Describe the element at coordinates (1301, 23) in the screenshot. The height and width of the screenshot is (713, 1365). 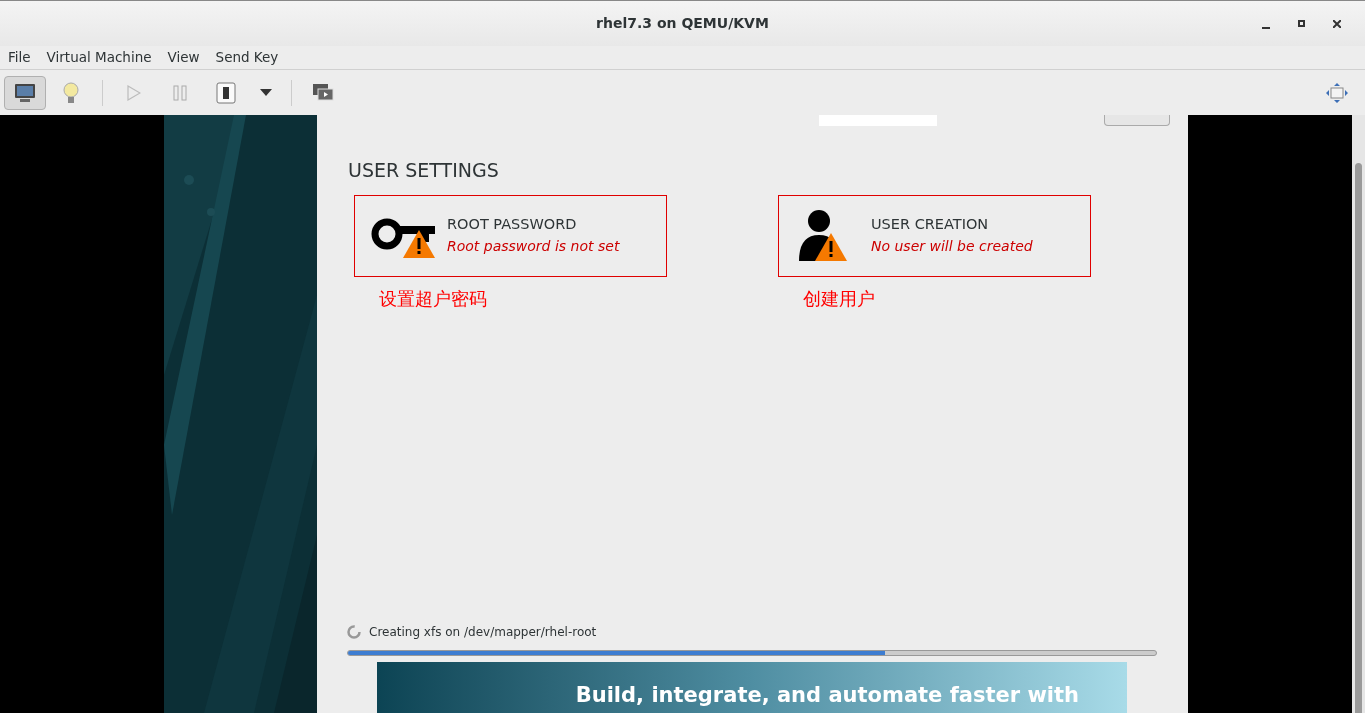
I see `maximize-icon` at that location.